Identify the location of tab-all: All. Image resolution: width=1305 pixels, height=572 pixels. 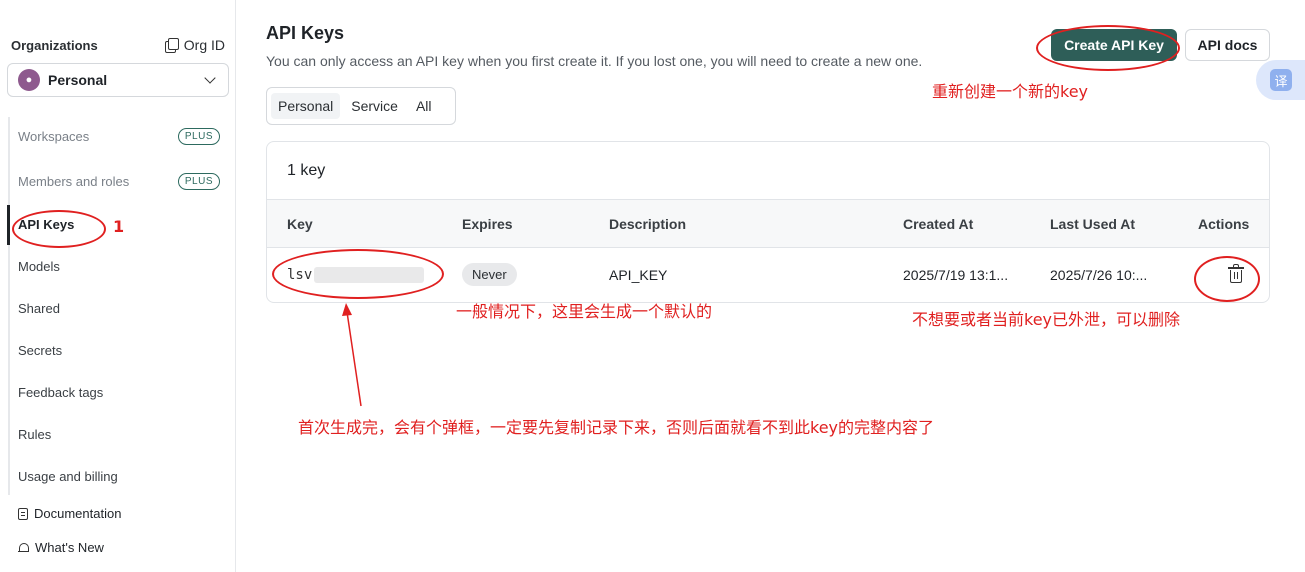
(424, 106).